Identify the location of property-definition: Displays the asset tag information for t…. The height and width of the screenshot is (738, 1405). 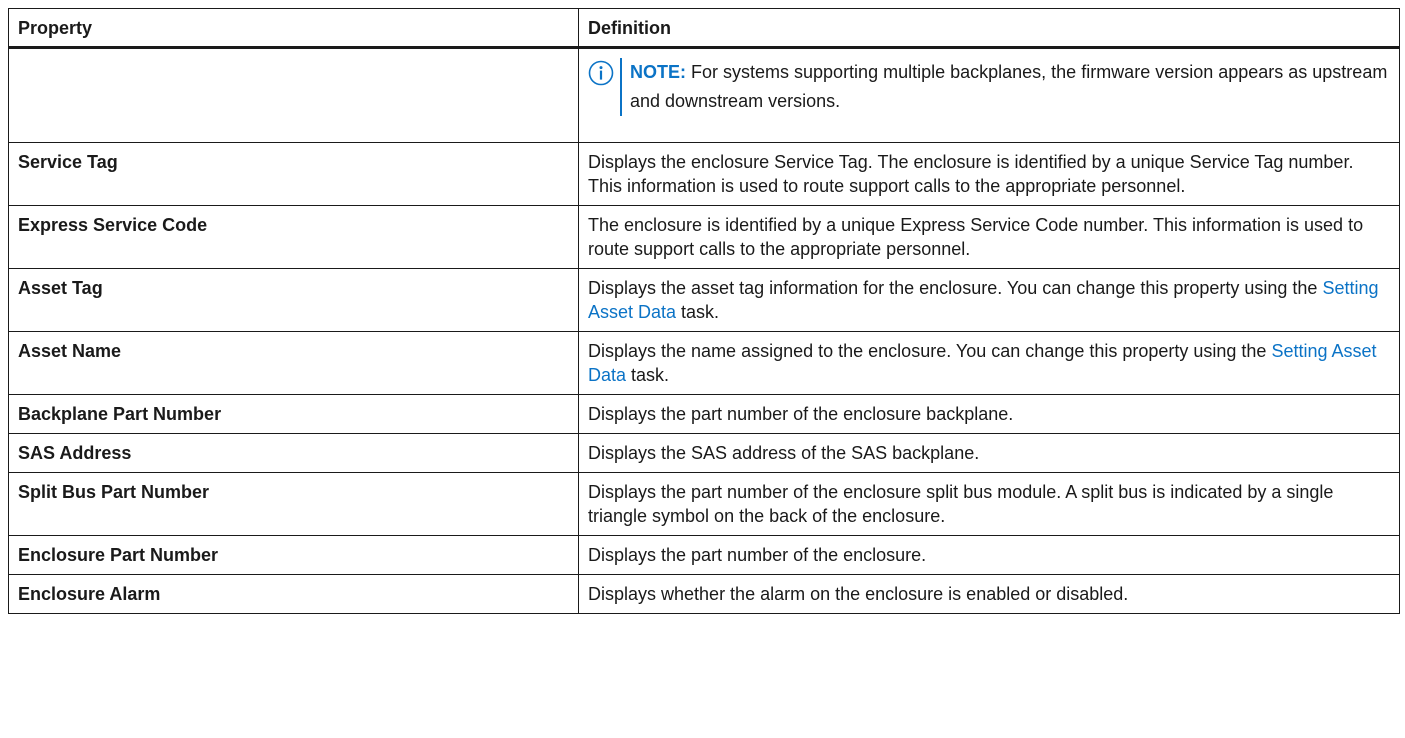
(989, 300).